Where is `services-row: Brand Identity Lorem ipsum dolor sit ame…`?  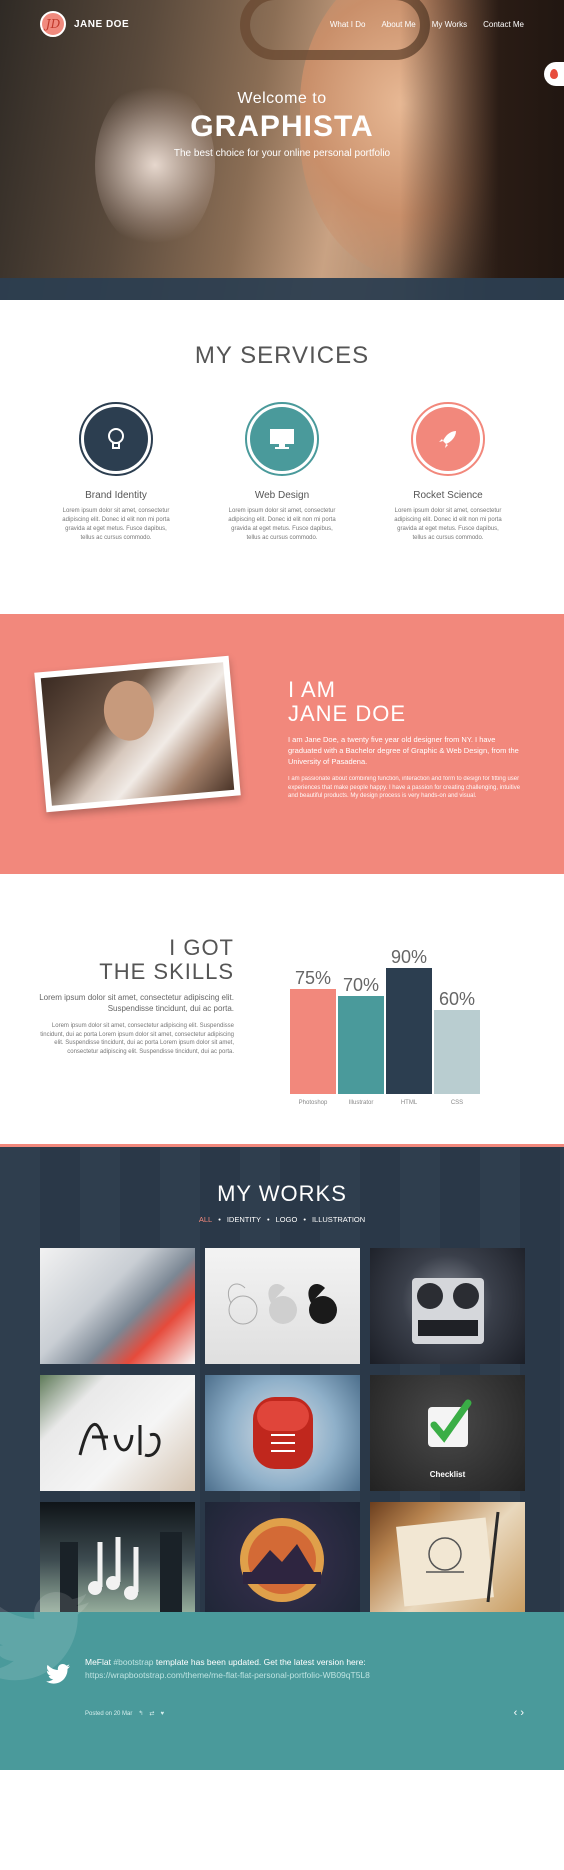
services-row: Brand Identity Lorem ipsum dolor sit ame… is located at coordinates (282, 472).